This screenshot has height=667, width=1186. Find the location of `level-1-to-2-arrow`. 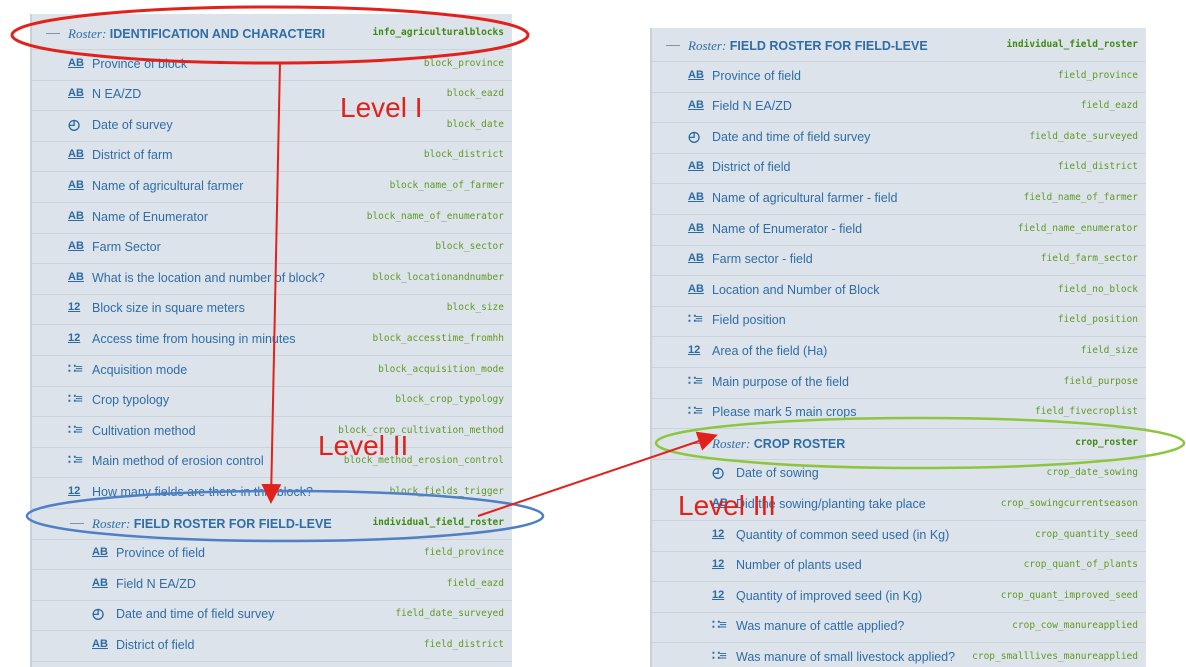

level-1-to-2-arrow is located at coordinates (271, 282).